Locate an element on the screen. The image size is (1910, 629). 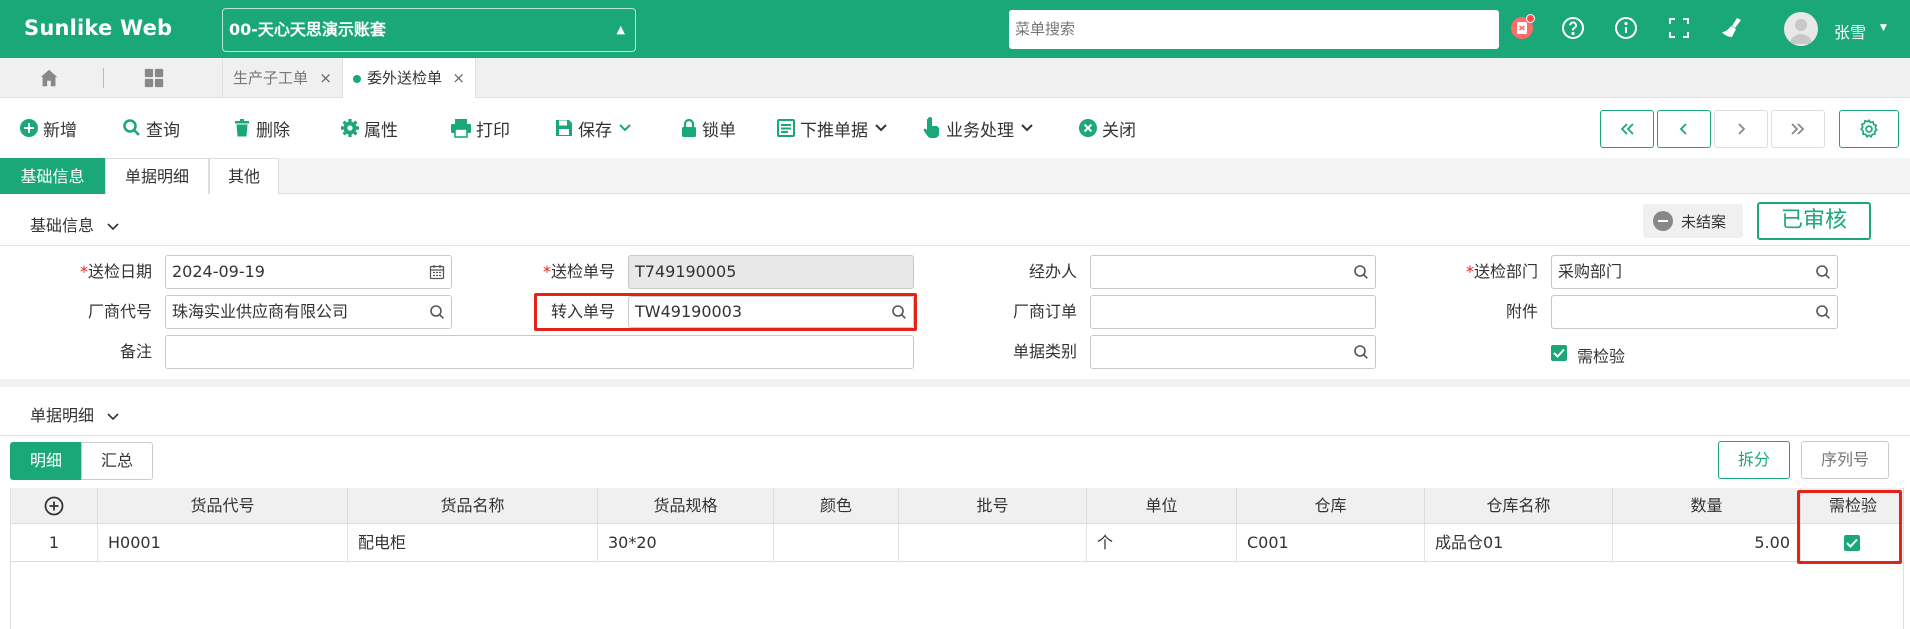
cell-batch is located at coordinates (993, 542).